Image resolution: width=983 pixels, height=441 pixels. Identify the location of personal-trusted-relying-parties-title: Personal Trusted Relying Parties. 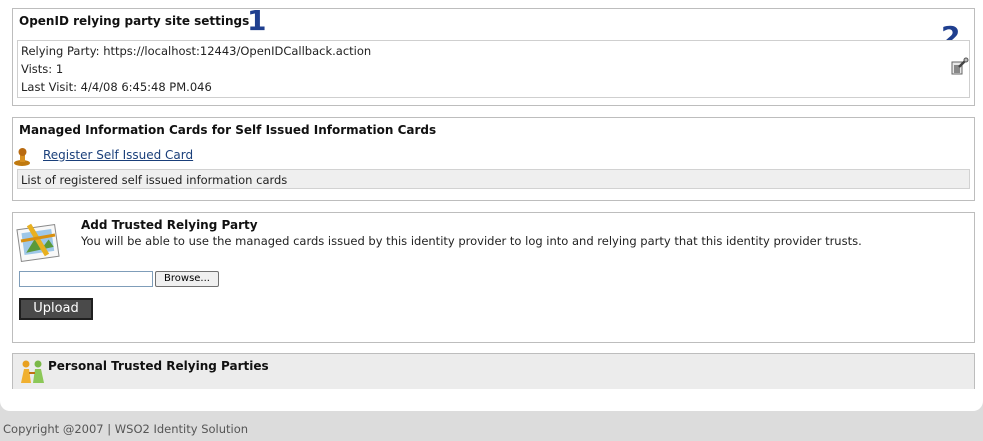
(158, 366).